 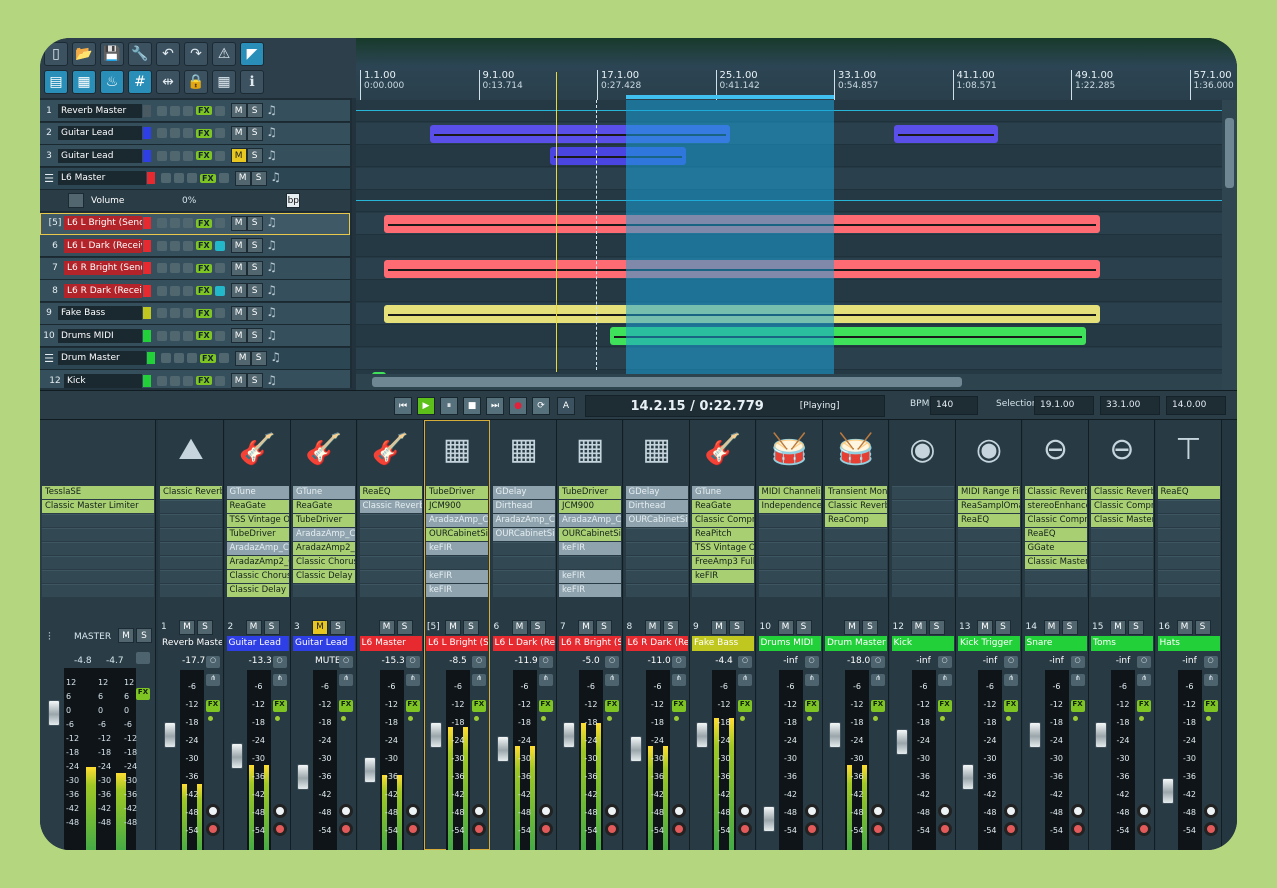 I want to click on fx-slot: AradazAmp2_G, so click(x=257, y=562).